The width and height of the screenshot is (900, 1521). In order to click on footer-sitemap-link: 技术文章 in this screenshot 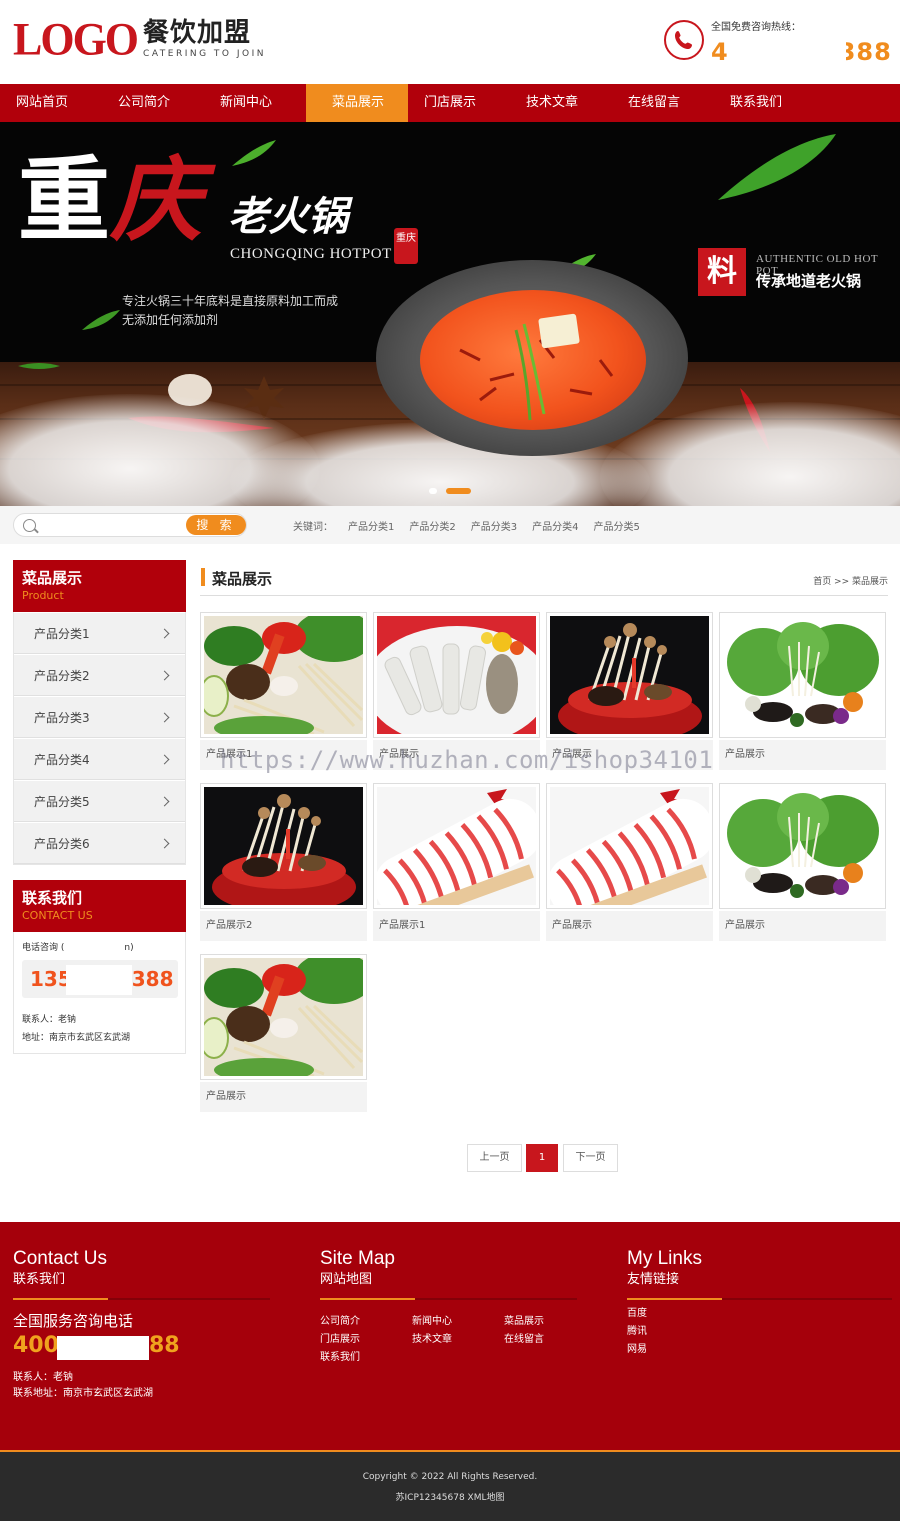, I will do `click(432, 1337)`.